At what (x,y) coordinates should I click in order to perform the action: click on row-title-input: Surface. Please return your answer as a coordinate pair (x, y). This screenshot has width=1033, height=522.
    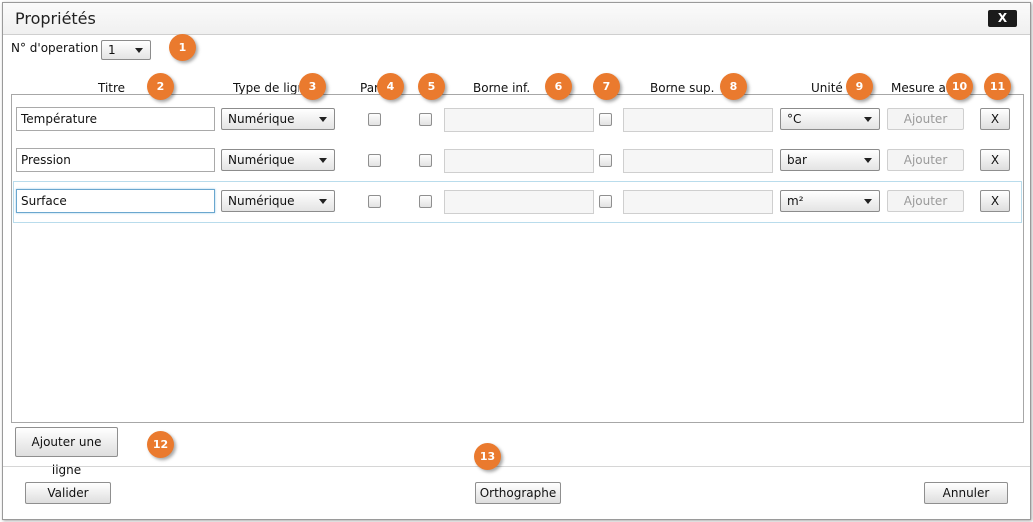
    Looking at the image, I should click on (115, 201).